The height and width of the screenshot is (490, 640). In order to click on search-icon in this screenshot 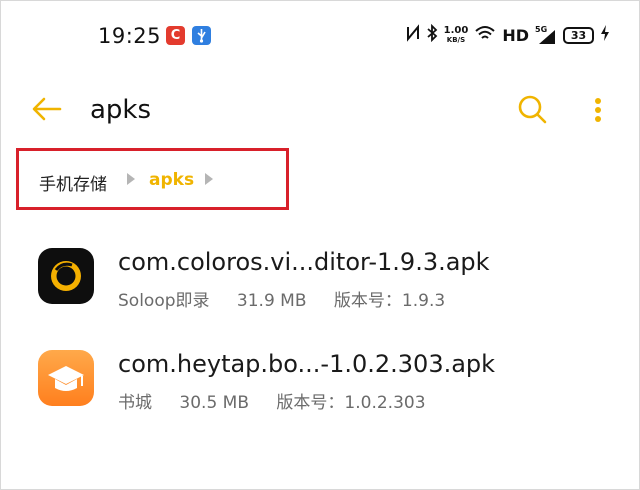, I will do `click(532, 109)`.